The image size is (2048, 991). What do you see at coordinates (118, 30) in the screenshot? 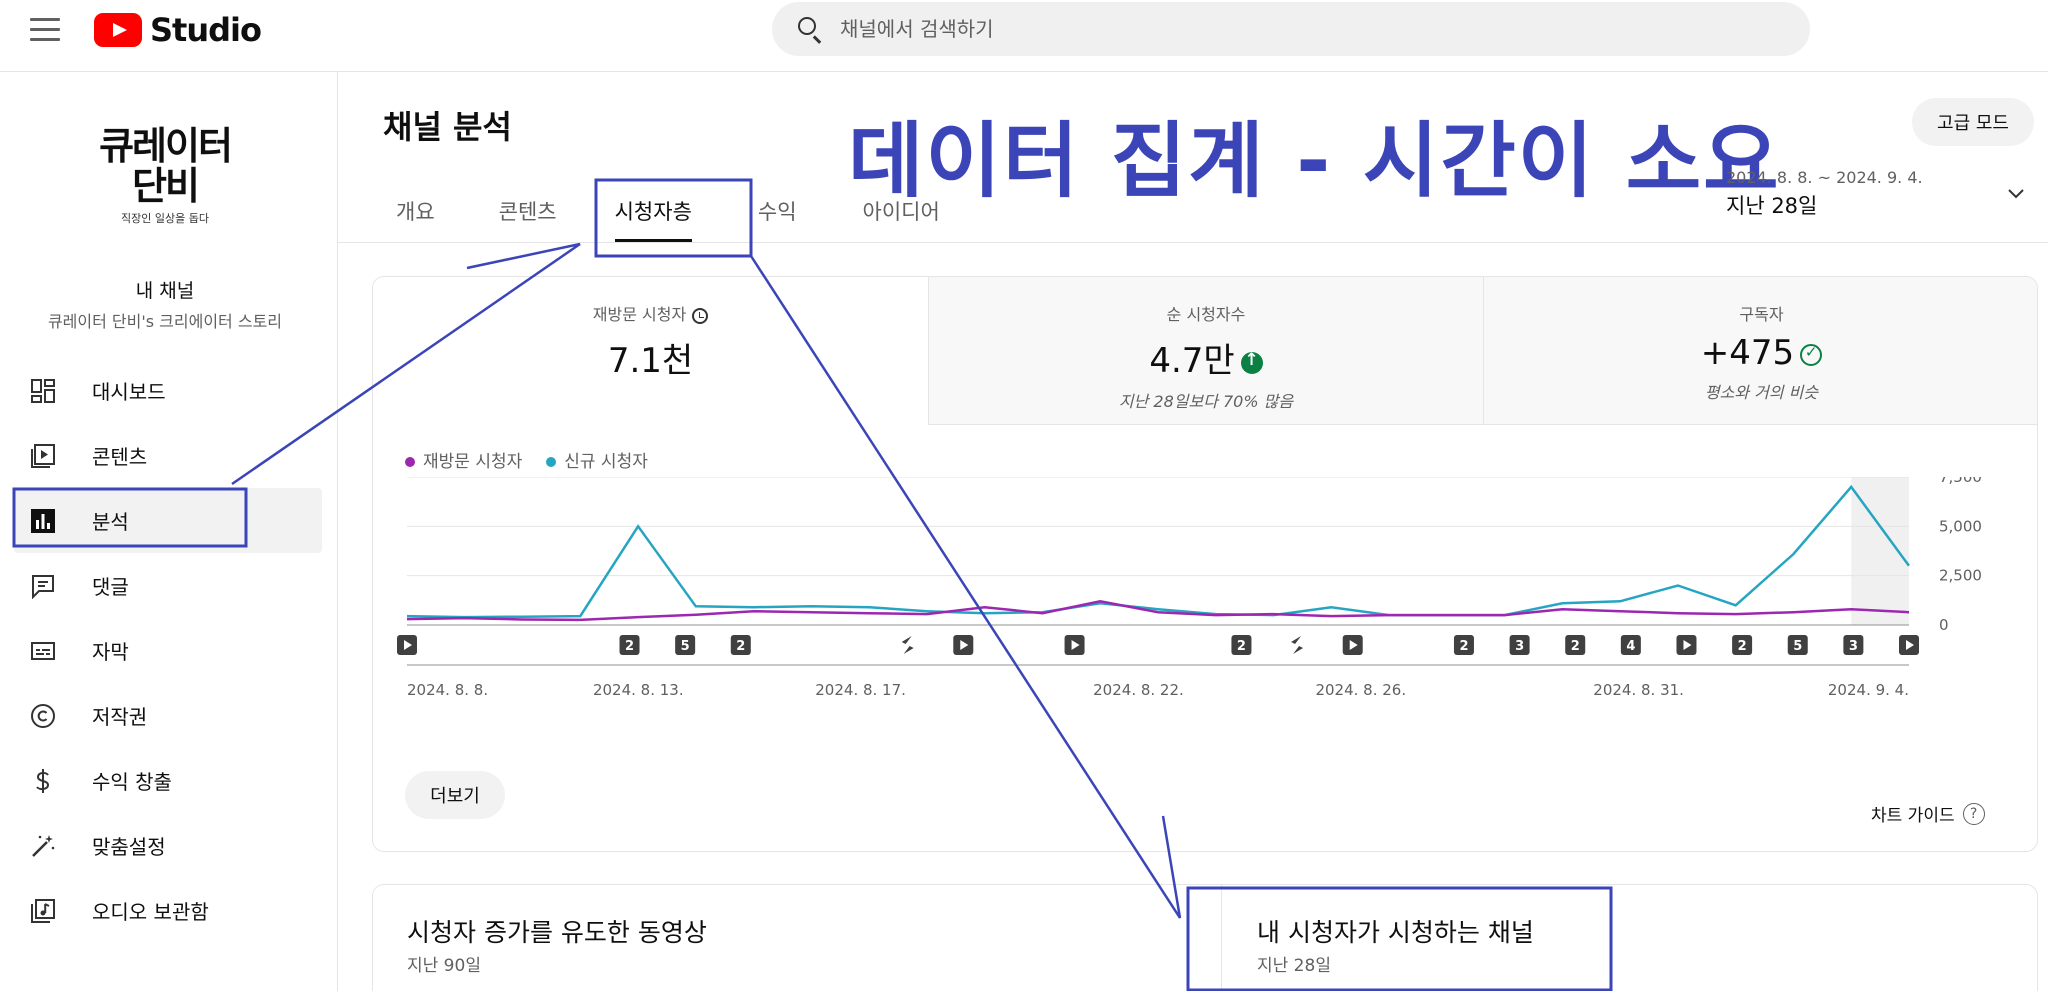
I see `youtube-icon` at bounding box center [118, 30].